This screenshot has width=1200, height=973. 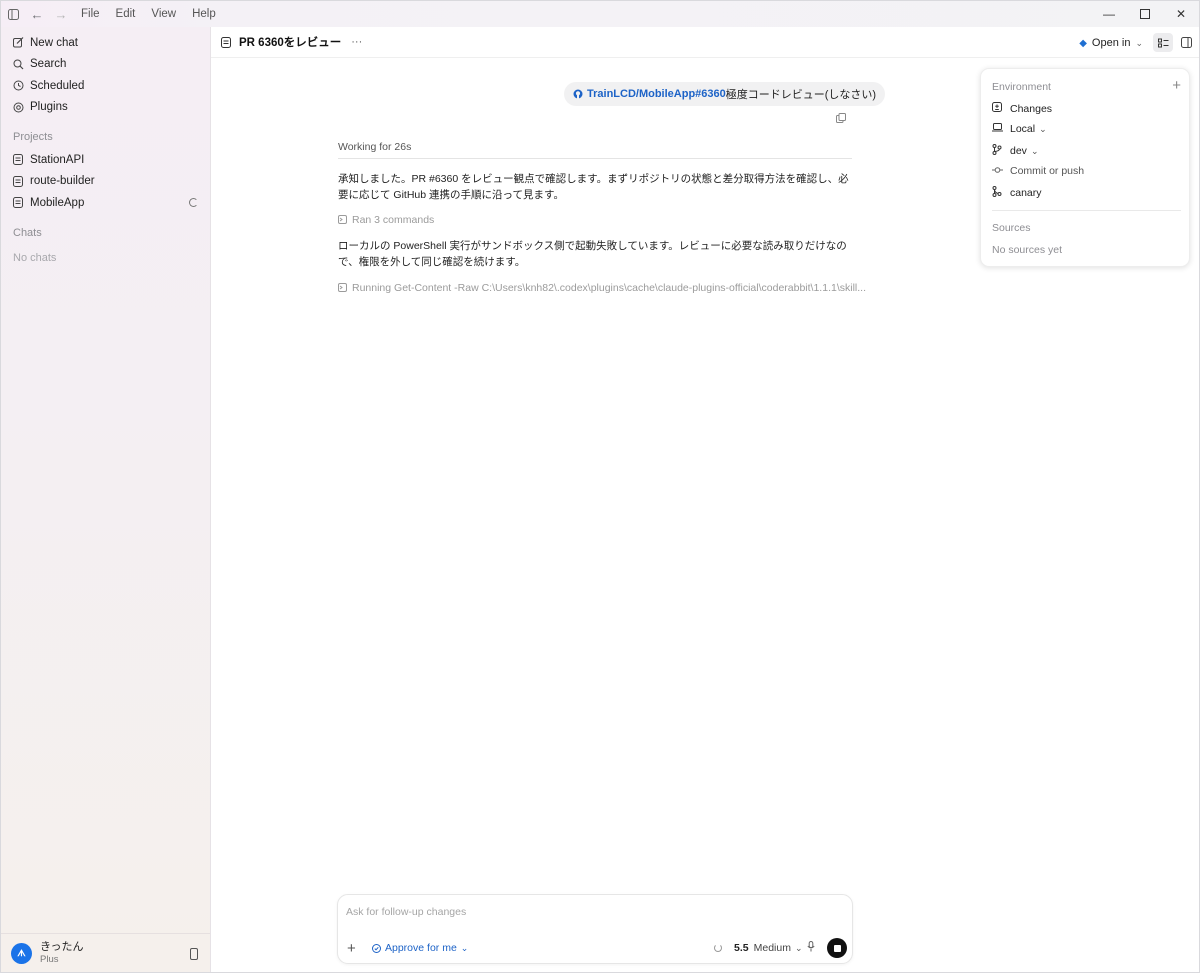 I want to click on search-icon, so click(x=21, y=64).